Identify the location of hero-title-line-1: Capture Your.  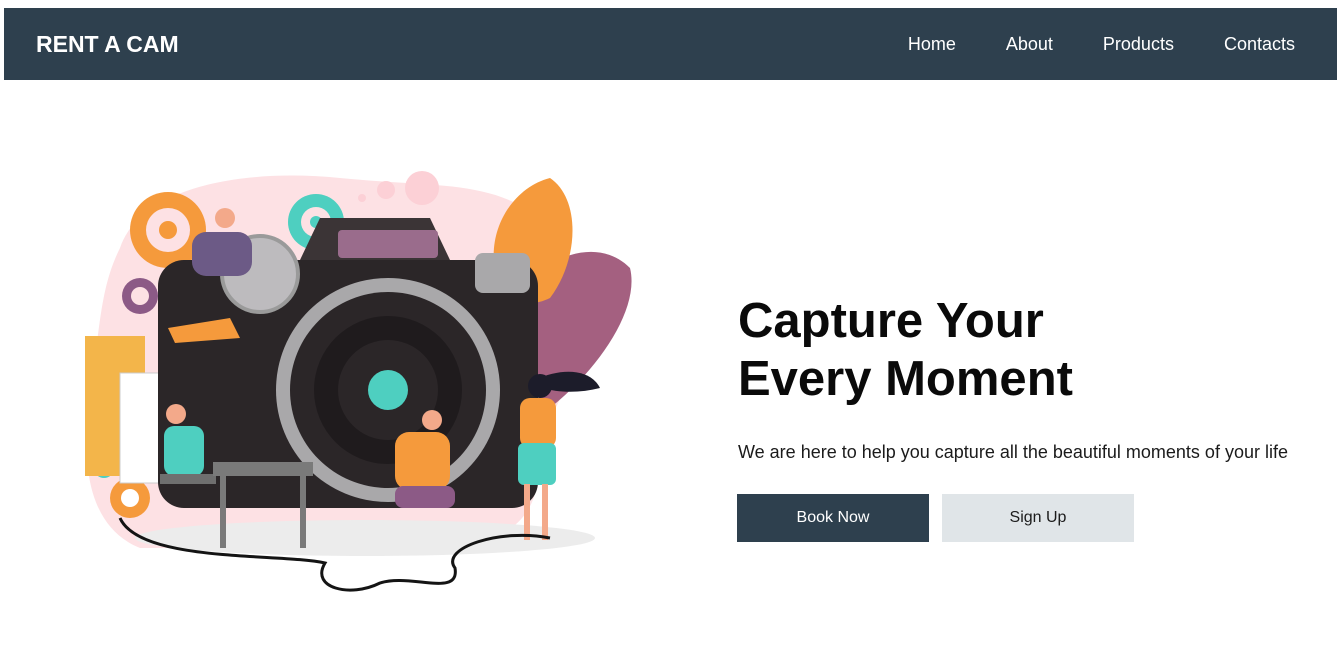
(891, 321).